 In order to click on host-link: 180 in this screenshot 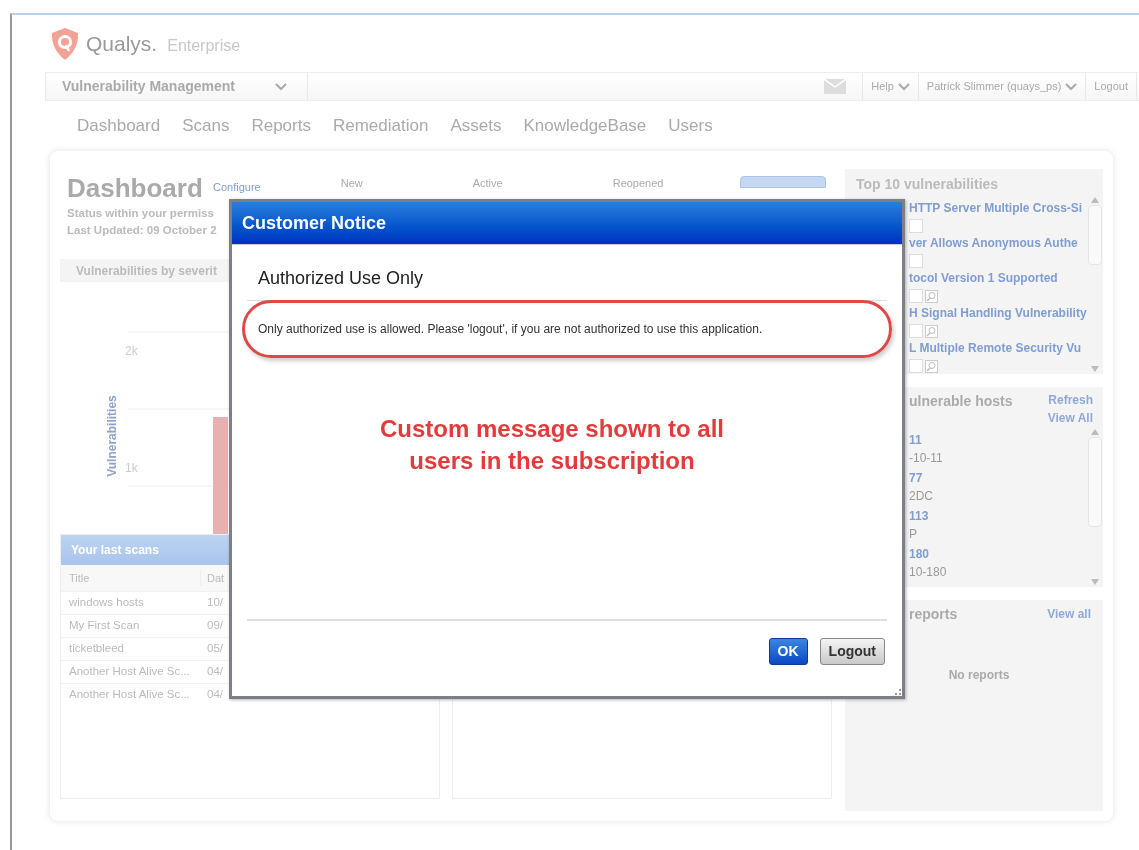, I will do `click(919, 554)`.